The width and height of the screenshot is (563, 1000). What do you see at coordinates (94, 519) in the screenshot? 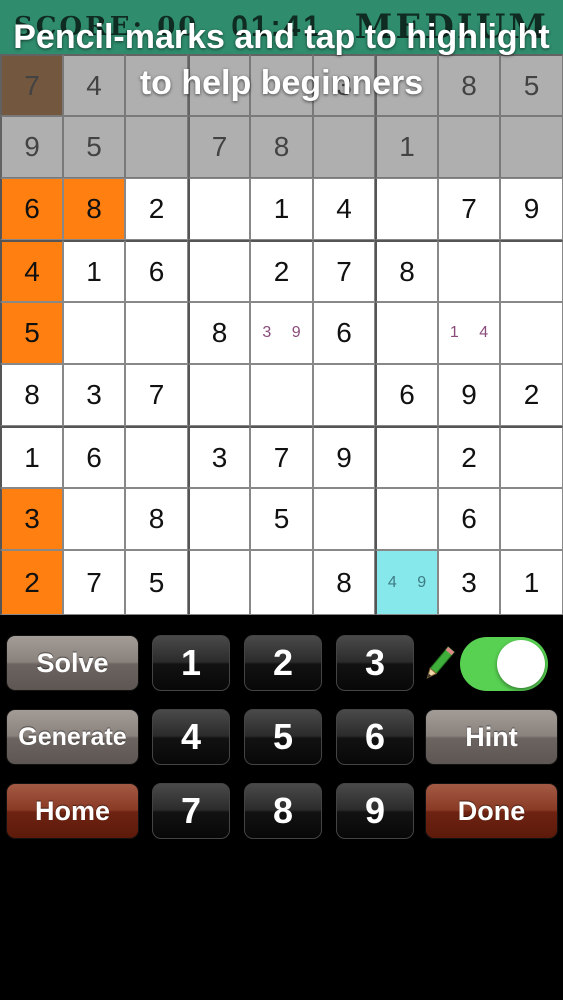
I see `sudoku-cell-r8c2` at bounding box center [94, 519].